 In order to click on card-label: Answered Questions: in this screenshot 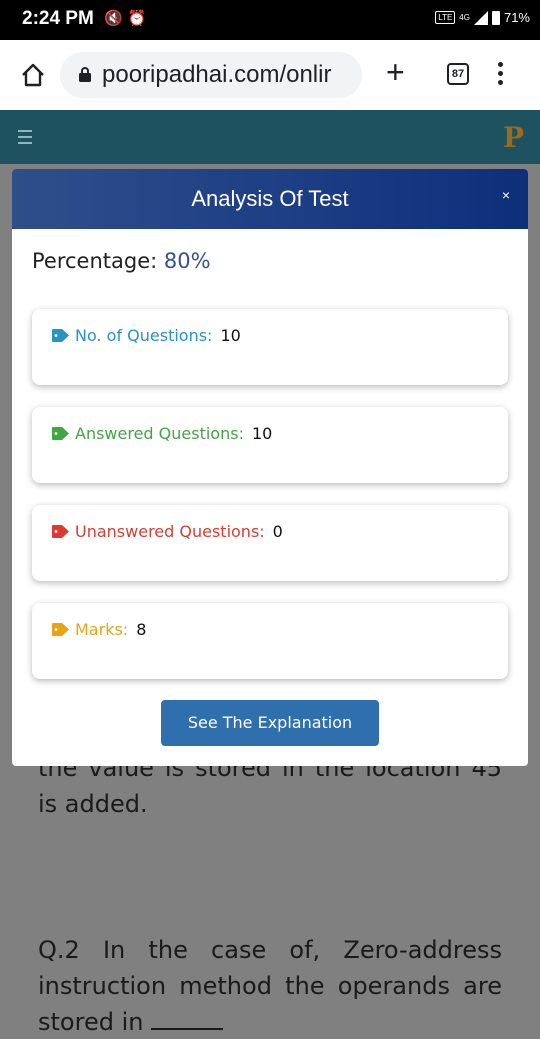, I will do `click(159, 433)`.